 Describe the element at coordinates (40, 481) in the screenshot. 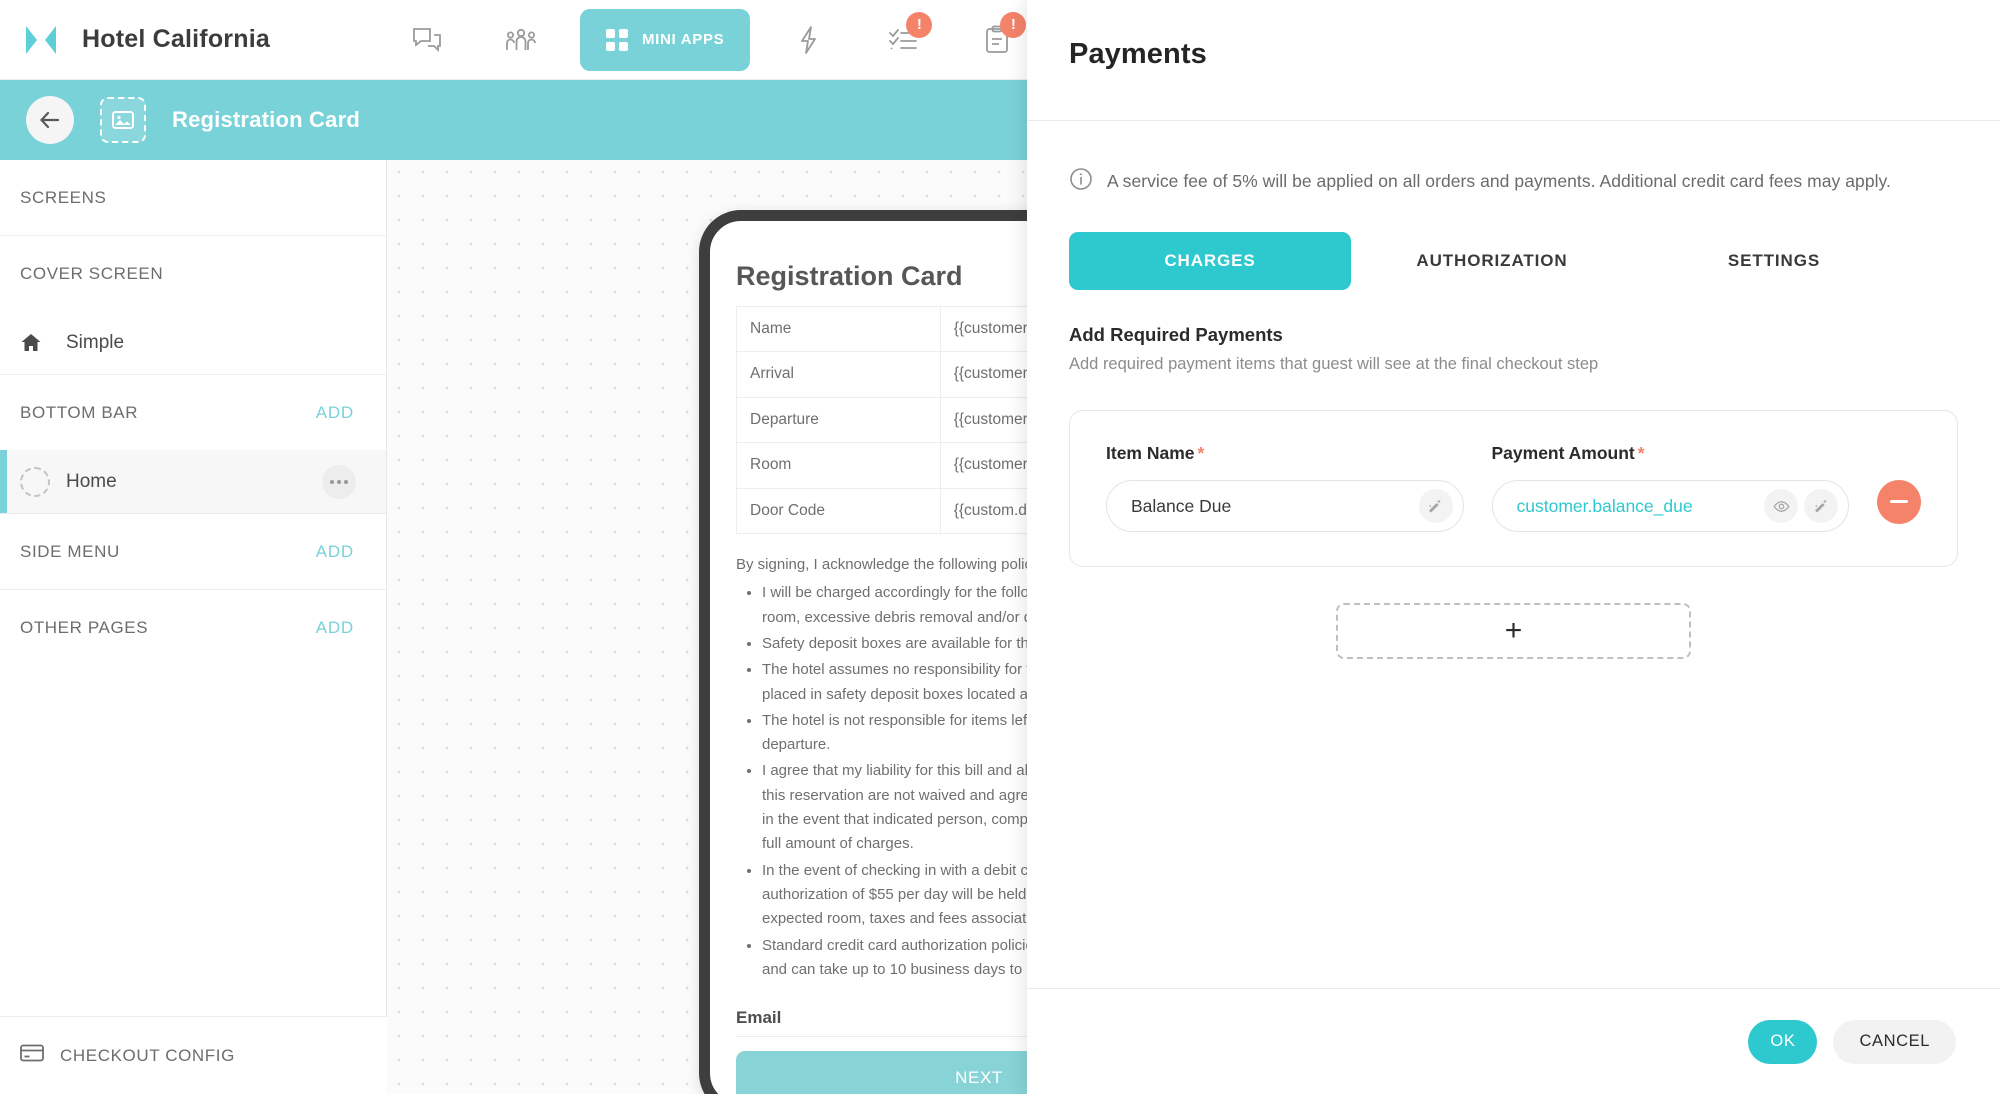

I see `dashed-circle-icon` at that location.